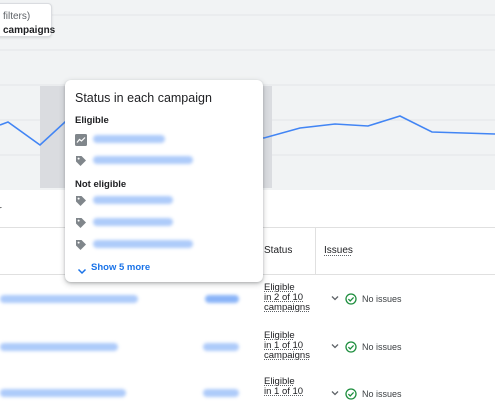 This screenshot has height=405, width=495. I want to click on filter-chip-line1: filters), so click(17, 16).